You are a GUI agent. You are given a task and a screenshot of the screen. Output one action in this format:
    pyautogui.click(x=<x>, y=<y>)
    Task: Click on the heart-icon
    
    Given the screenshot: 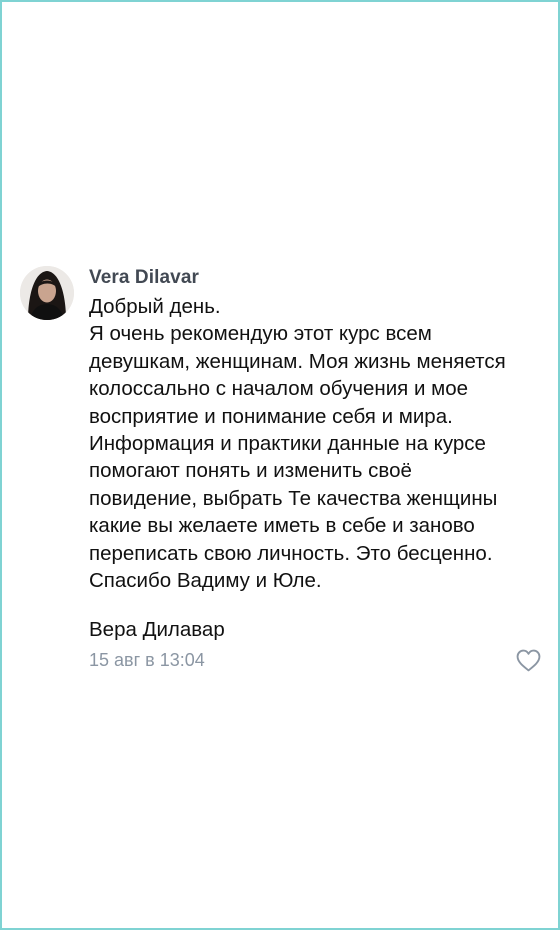 What is the action you would take?
    pyautogui.click(x=528, y=660)
    